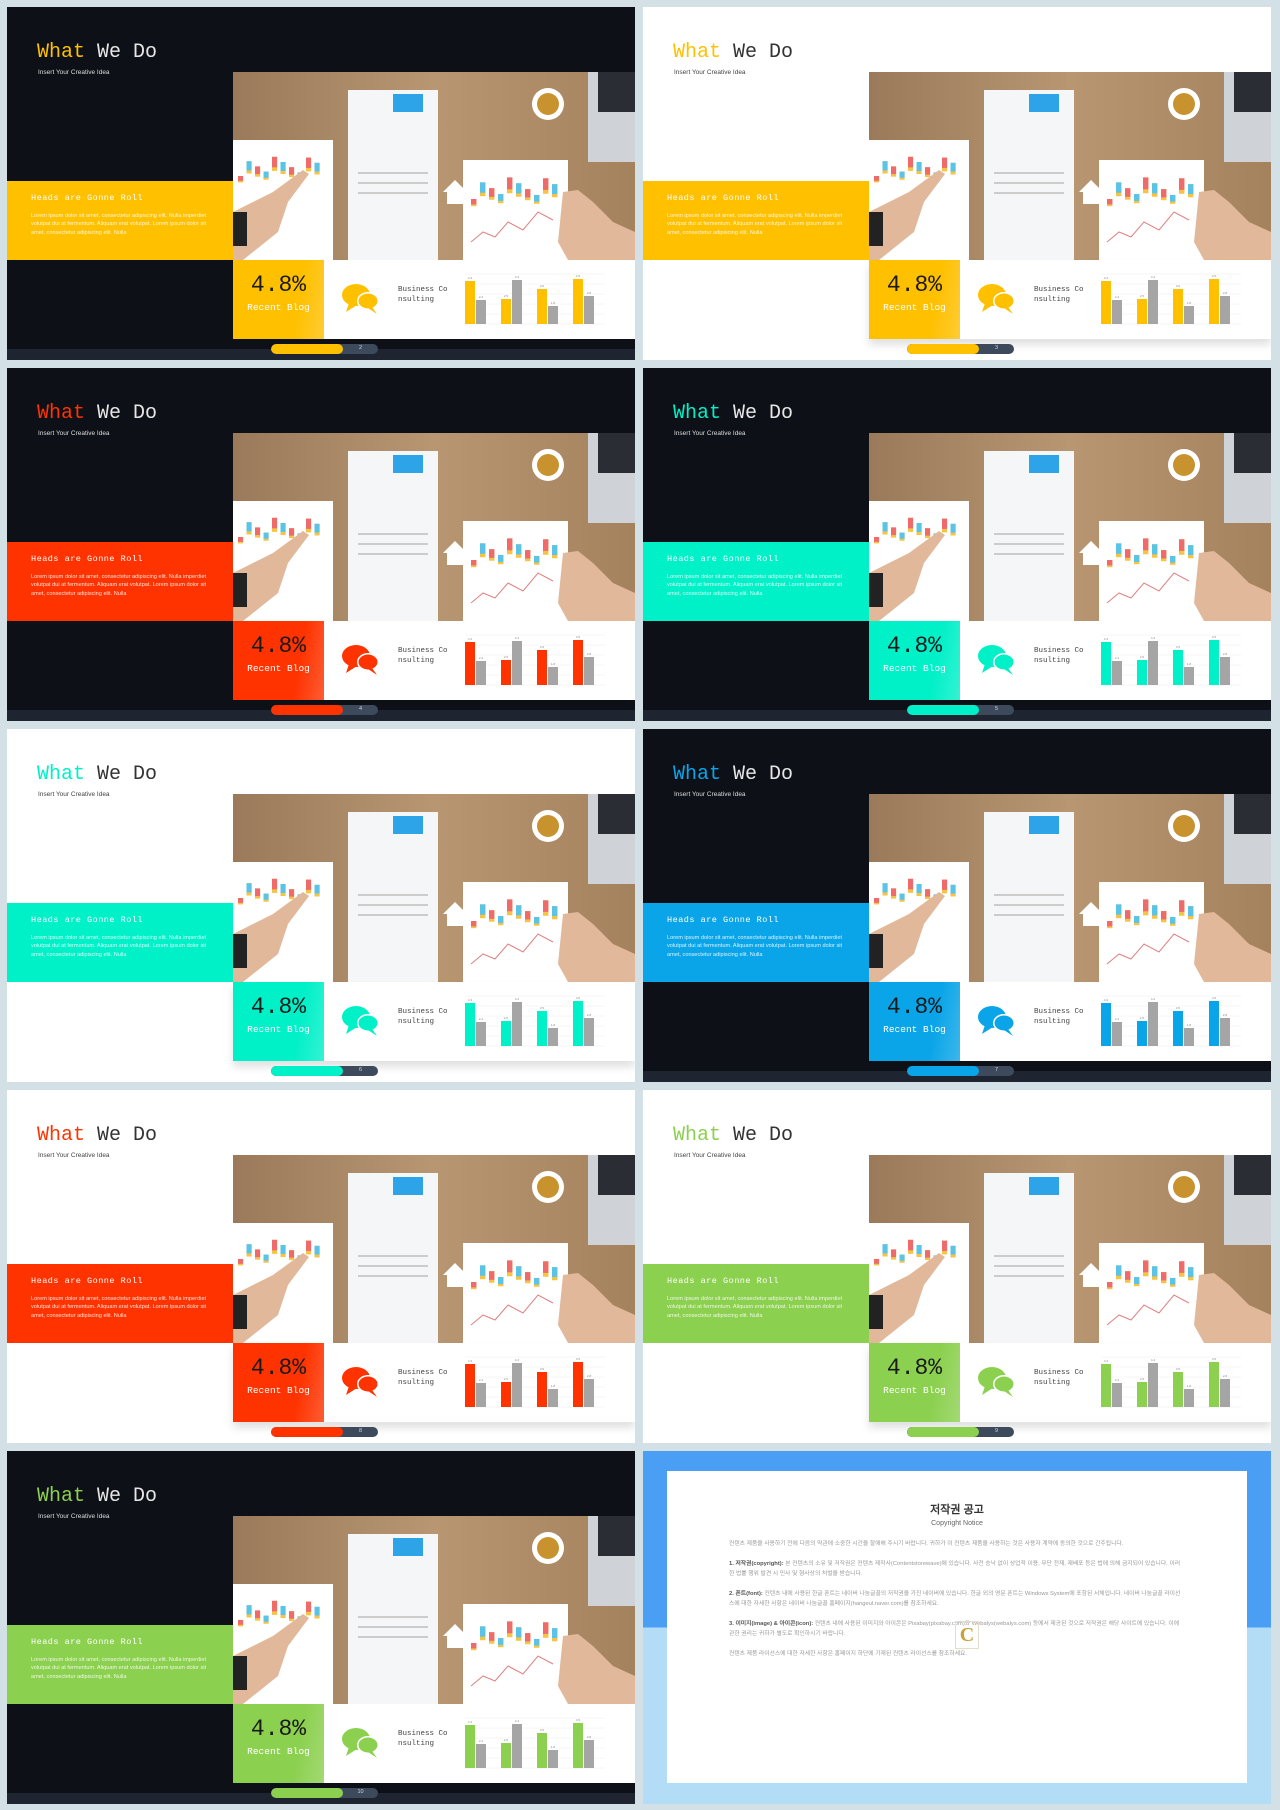  Describe the element at coordinates (324, 349) in the screenshot. I see `page-indicator: 2` at that location.